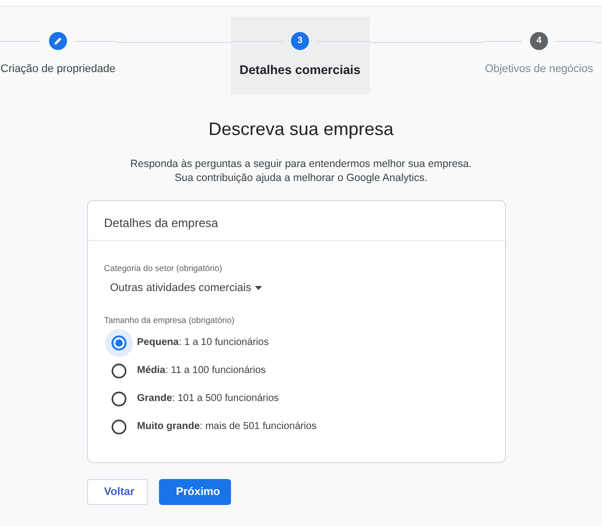 The height and width of the screenshot is (526, 602). Describe the element at coordinates (195, 492) in the screenshot. I see `next-button: Próximo` at that location.